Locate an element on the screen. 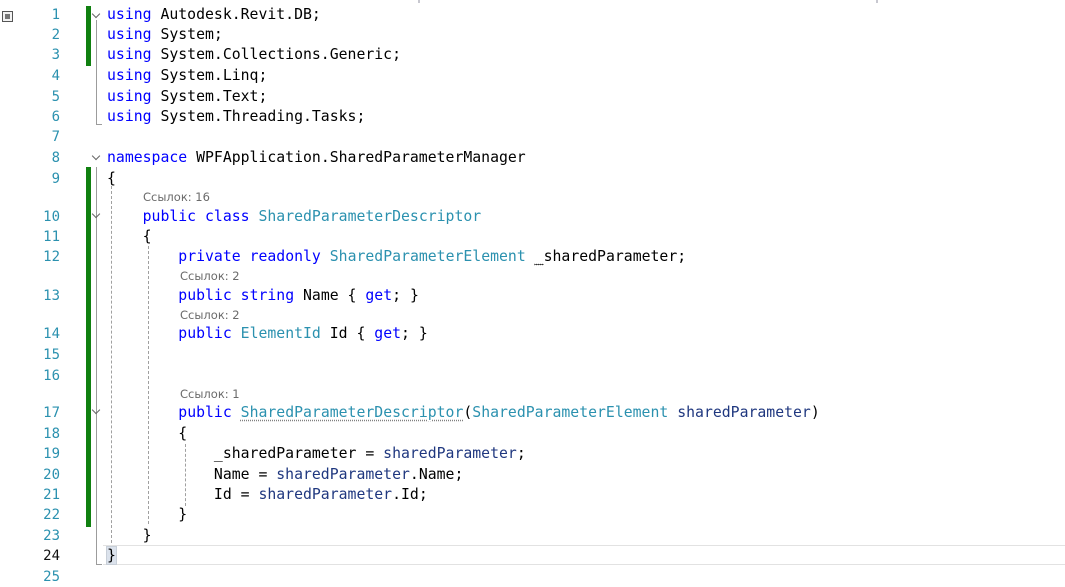 The height and width of the screenshot is (587, 1065). line-number: 14 is located at coordinates (51, 334).